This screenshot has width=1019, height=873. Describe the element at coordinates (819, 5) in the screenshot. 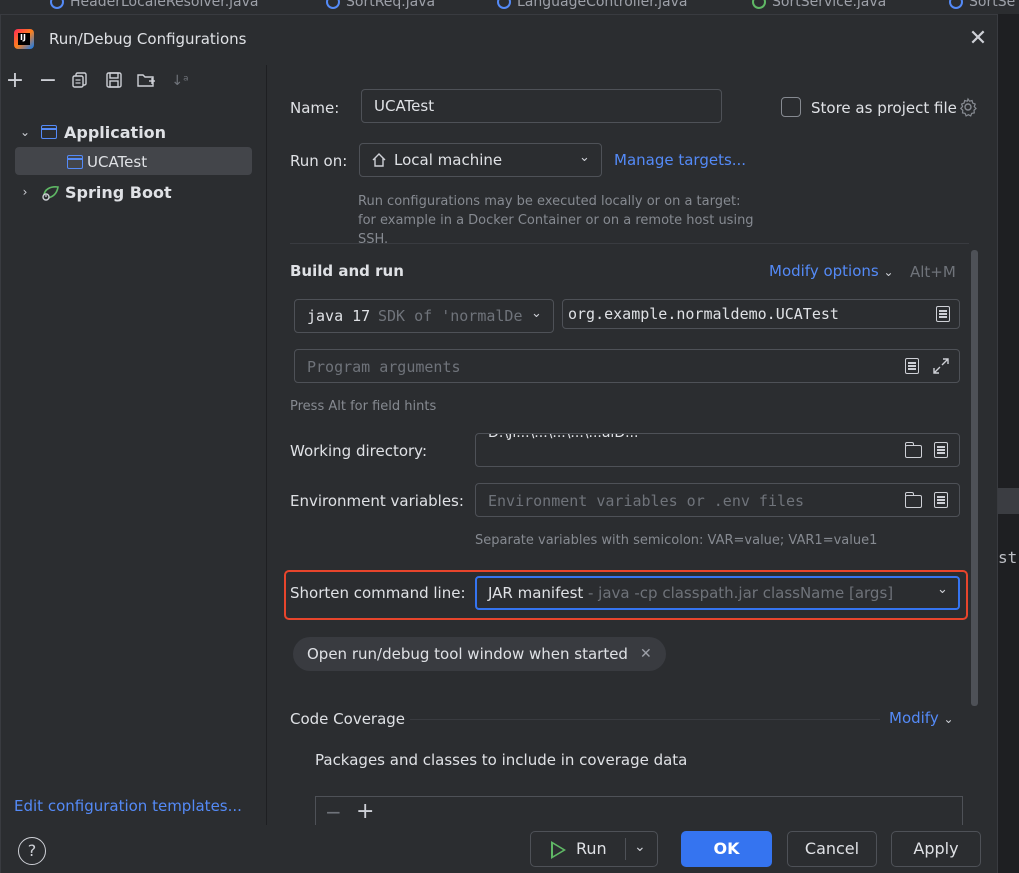

I see `bg-tab-3: SortService.java` at that location.